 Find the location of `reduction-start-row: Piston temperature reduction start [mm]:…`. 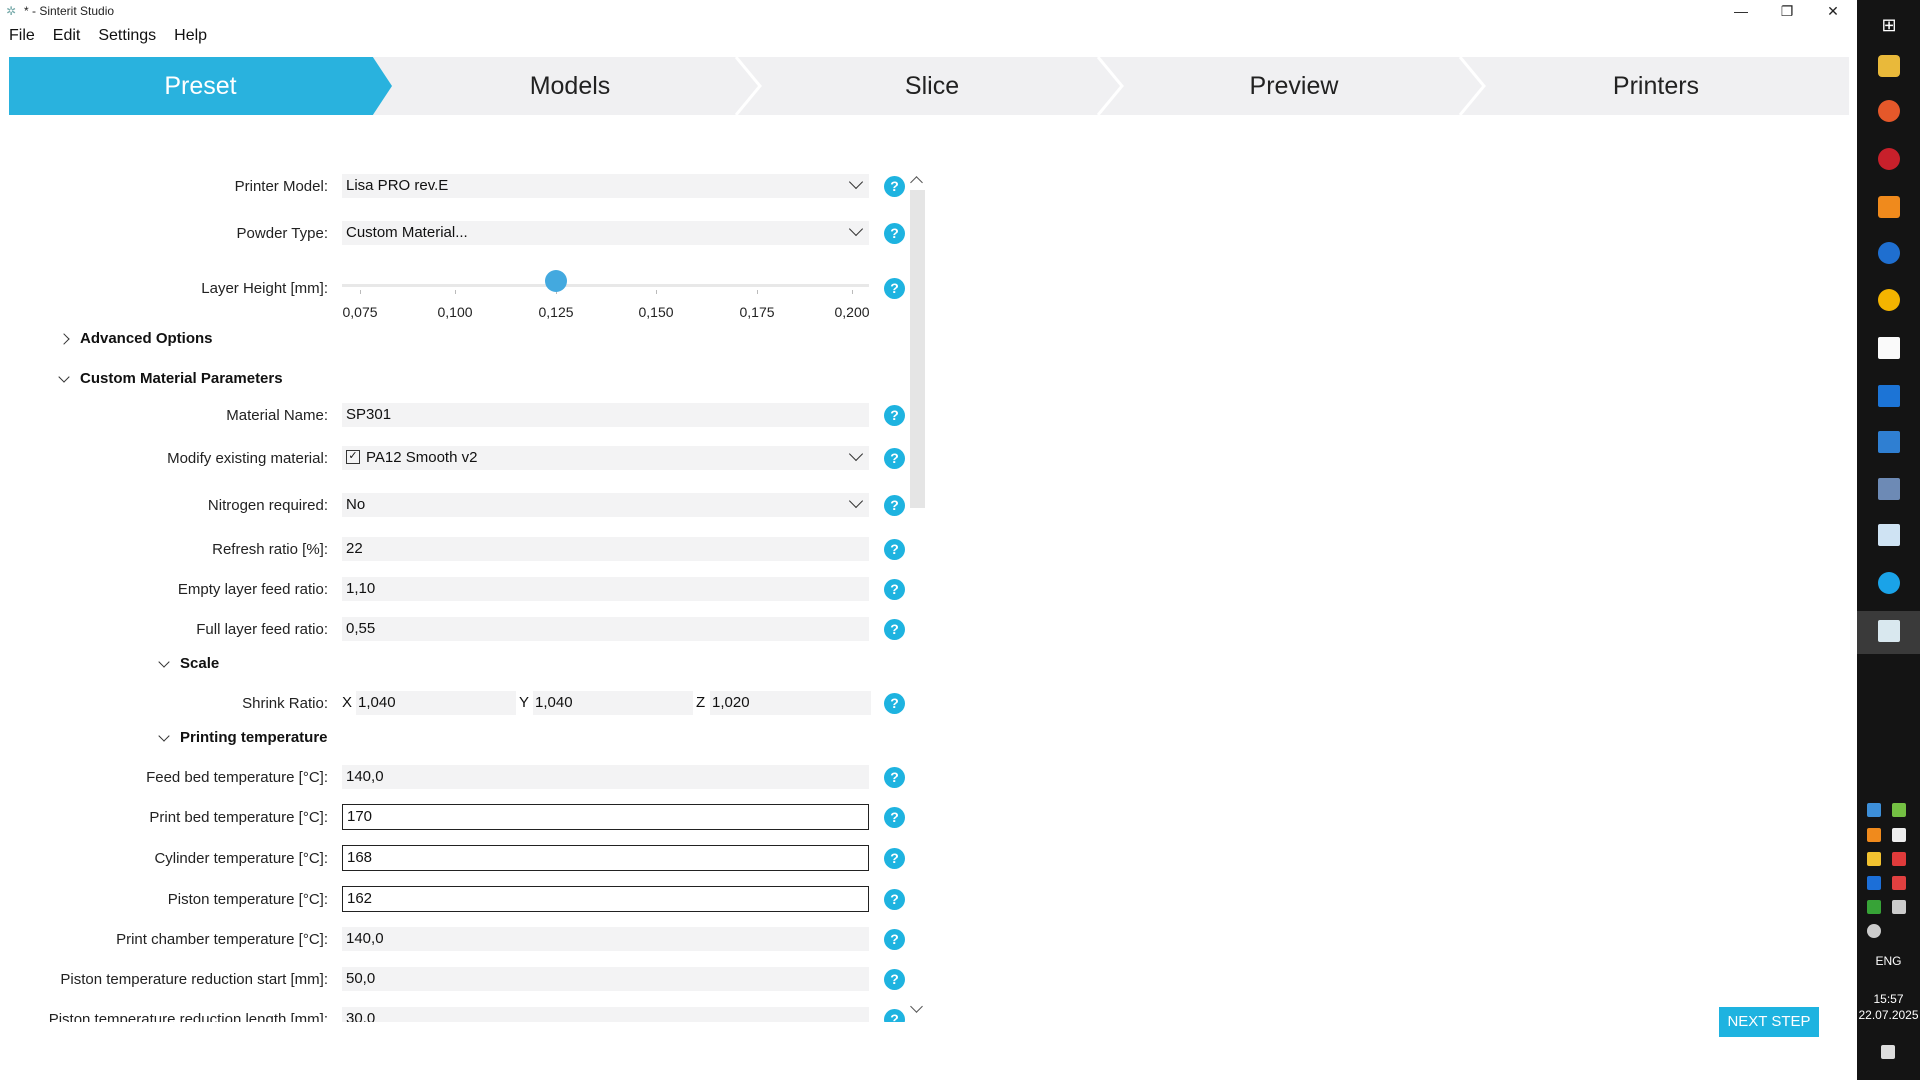

reduction-start-row: Piston temperature reduction start [mm]:… is located at coordinates (465, 980).